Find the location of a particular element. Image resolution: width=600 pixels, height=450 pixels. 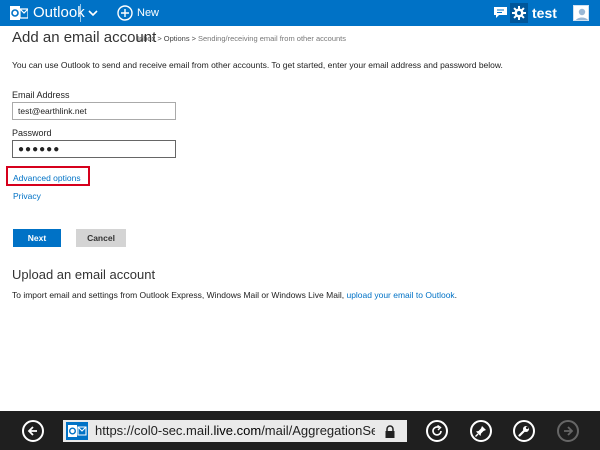

new-button: New is located at coordinates (138, 13).